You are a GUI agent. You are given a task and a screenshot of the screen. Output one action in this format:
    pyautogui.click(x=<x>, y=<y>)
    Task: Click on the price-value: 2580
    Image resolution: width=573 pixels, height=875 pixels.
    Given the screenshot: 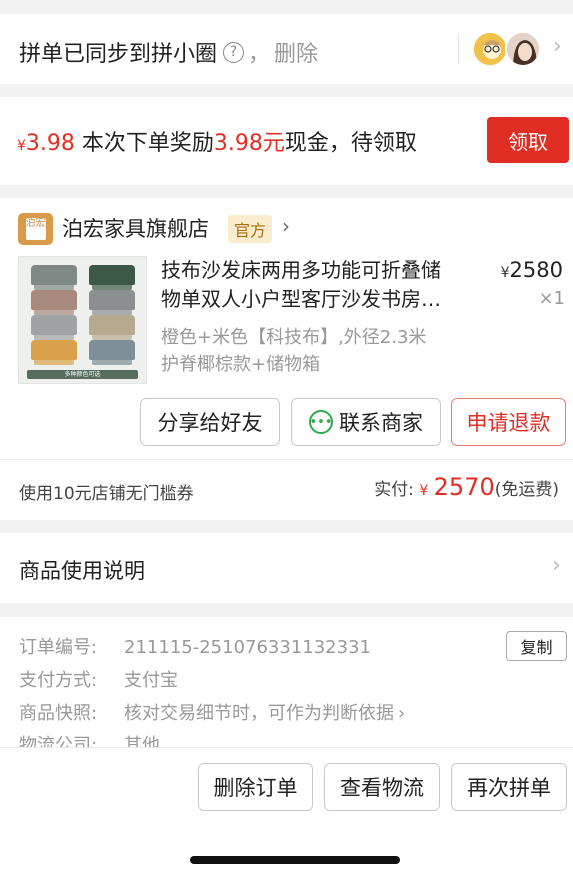 What is the action you would take?
    pyautogui.click(x=536, y=270)
    